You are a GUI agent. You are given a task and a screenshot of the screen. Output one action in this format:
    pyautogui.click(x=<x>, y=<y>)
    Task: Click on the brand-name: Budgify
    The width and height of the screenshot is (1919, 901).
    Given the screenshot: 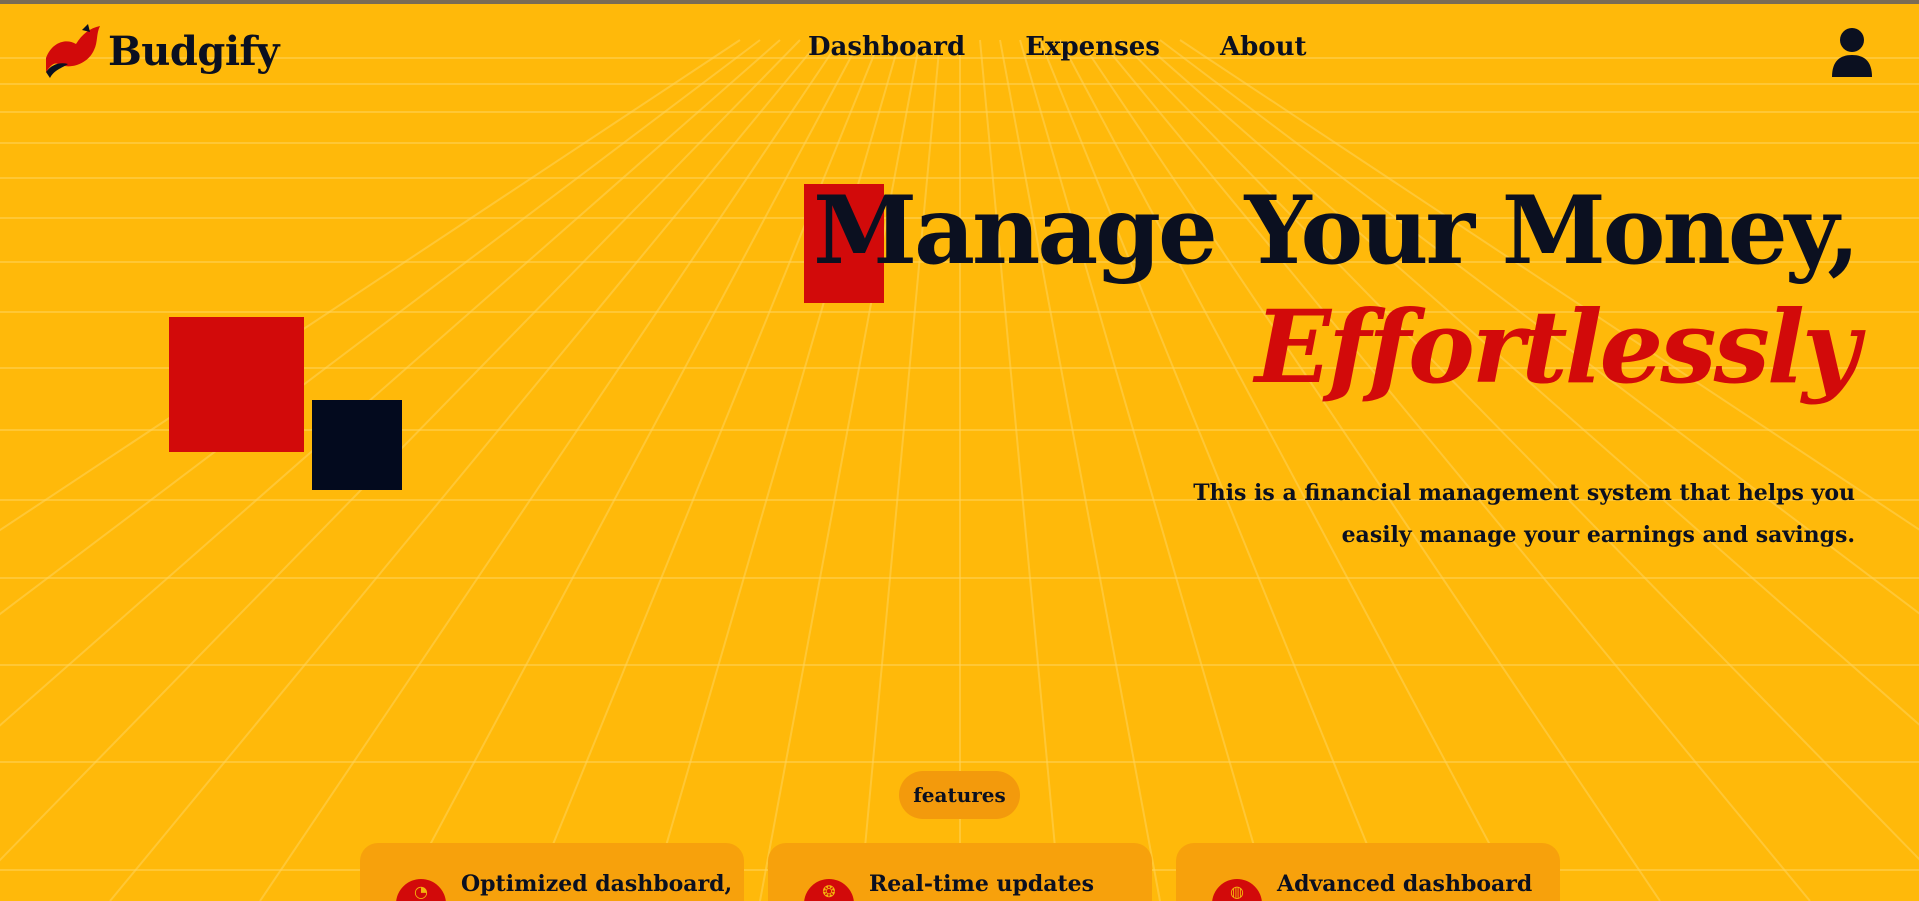 What is the action you would take?
    pyautogui.click(x=193, y=51)
    